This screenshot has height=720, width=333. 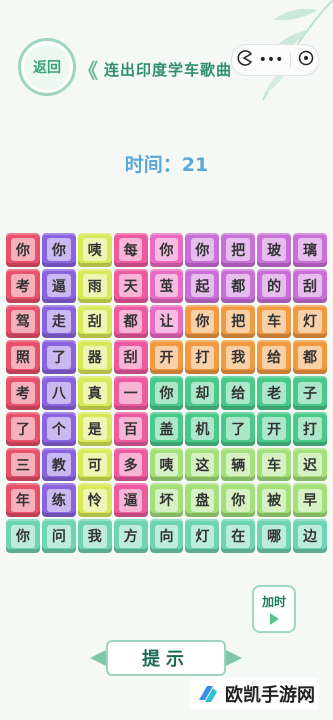 What do you see at coordinates (244, 60) in the screenshot?
I see `pacman-icon` at bounding box center [244, 60].